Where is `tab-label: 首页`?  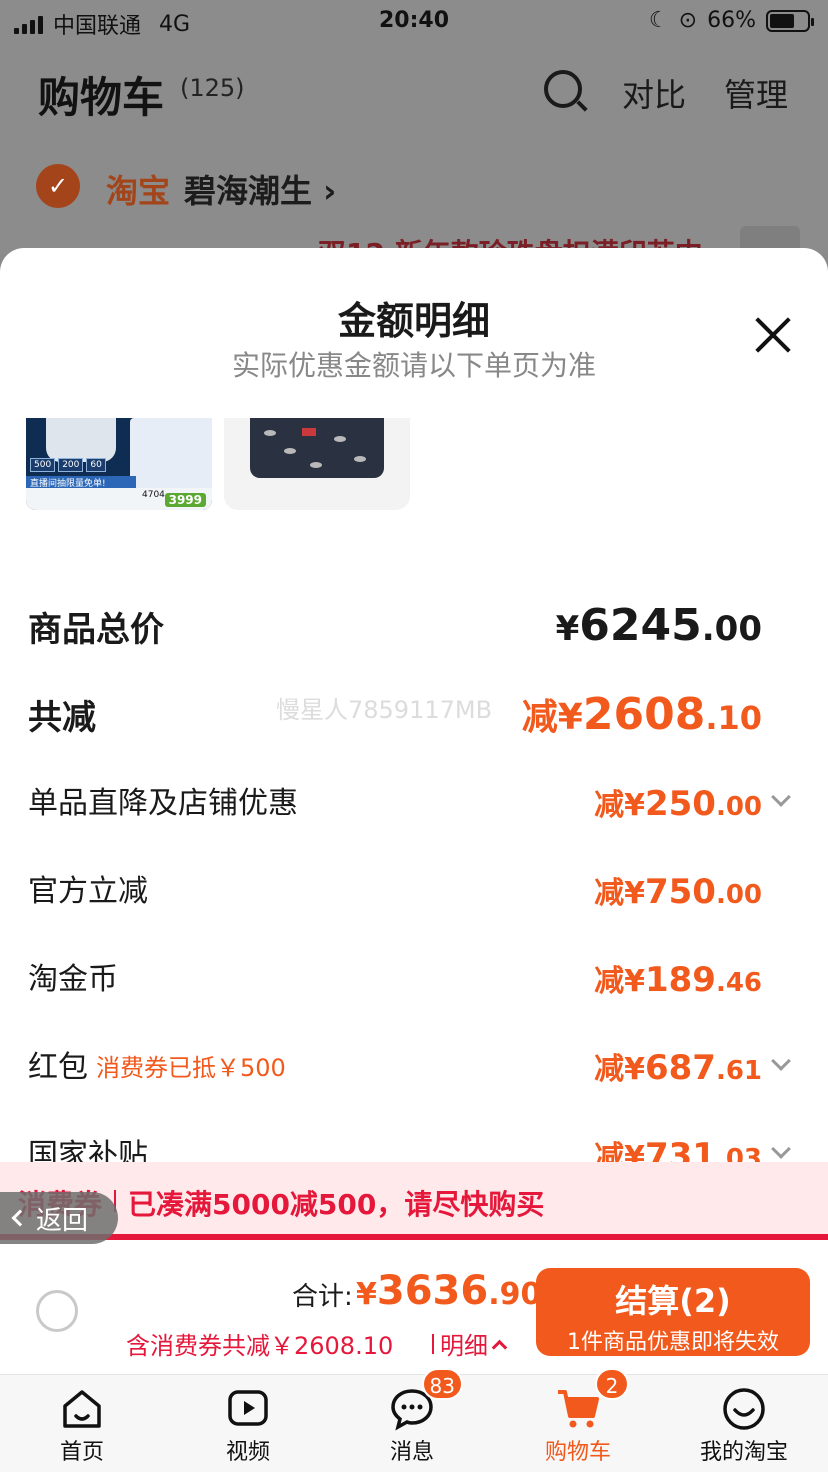 tab-label: 首页 is located at coordinates (81, 1452).